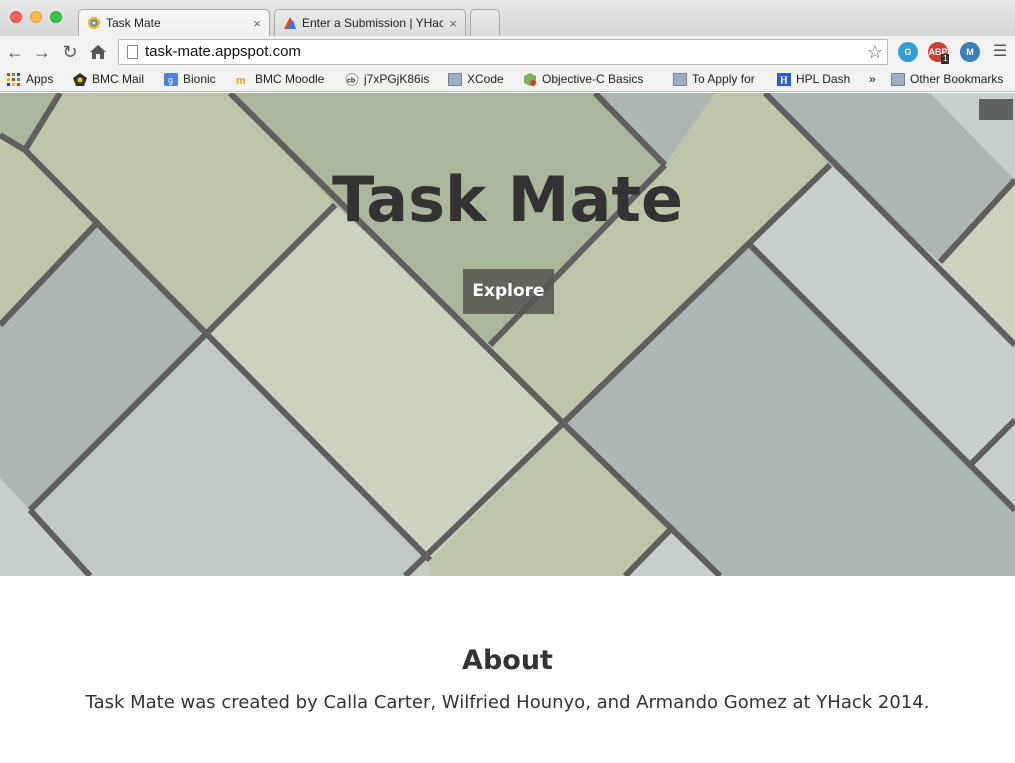  What do you see at coordinates (80, 79) in the screenshot?
I see `bmc-mail-icon` at bounding box center [80, 79].